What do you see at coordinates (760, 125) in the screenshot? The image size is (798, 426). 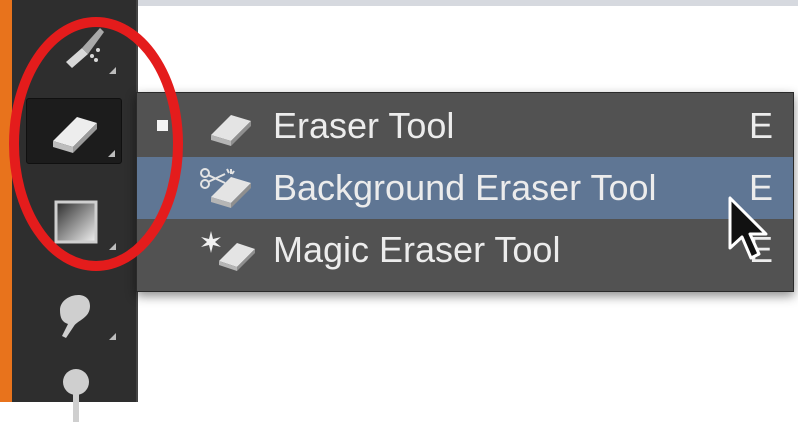 I see `shortcut-label: E` at bounding box center [760, 125].